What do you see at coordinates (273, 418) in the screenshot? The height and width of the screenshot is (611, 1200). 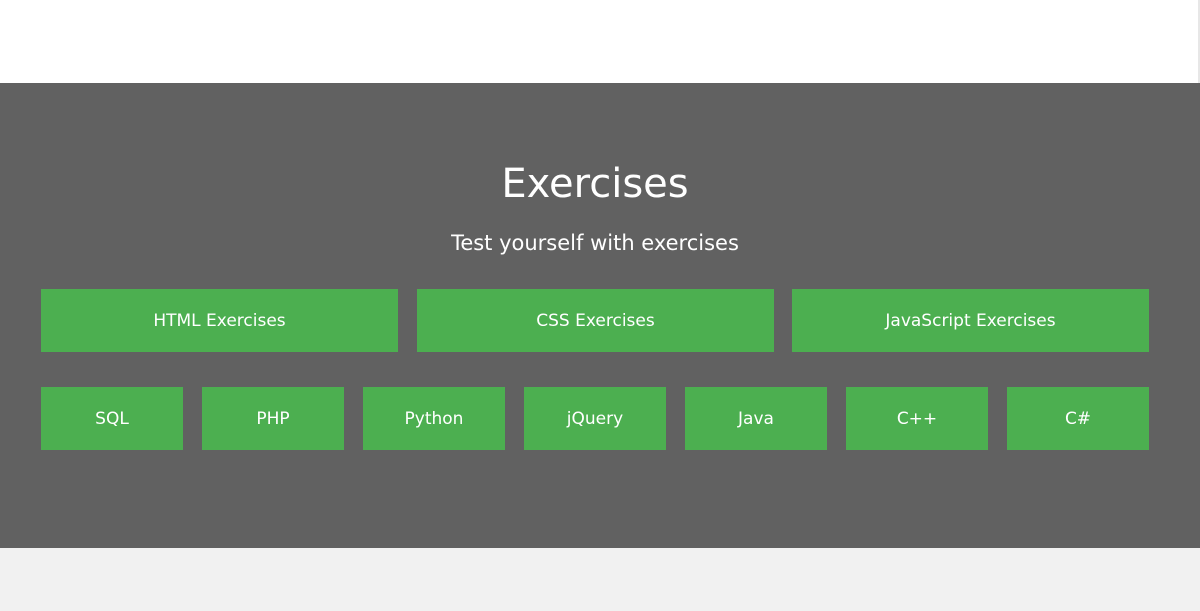 I see `php-button: PHP` at bounding box center [273, 418].